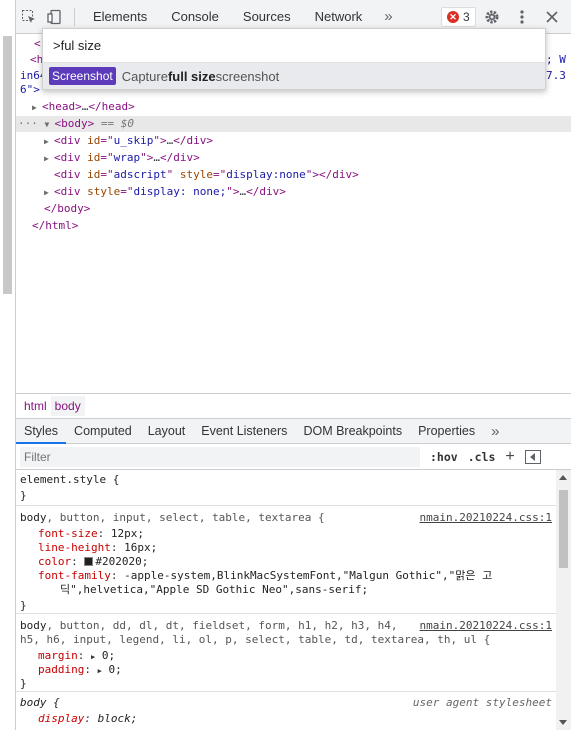 The image size is (571, 730). What do you see at coordinates (563, 529) in the screenshot?
I see `scrollbar-thumb` at bounding box center [563, 529].